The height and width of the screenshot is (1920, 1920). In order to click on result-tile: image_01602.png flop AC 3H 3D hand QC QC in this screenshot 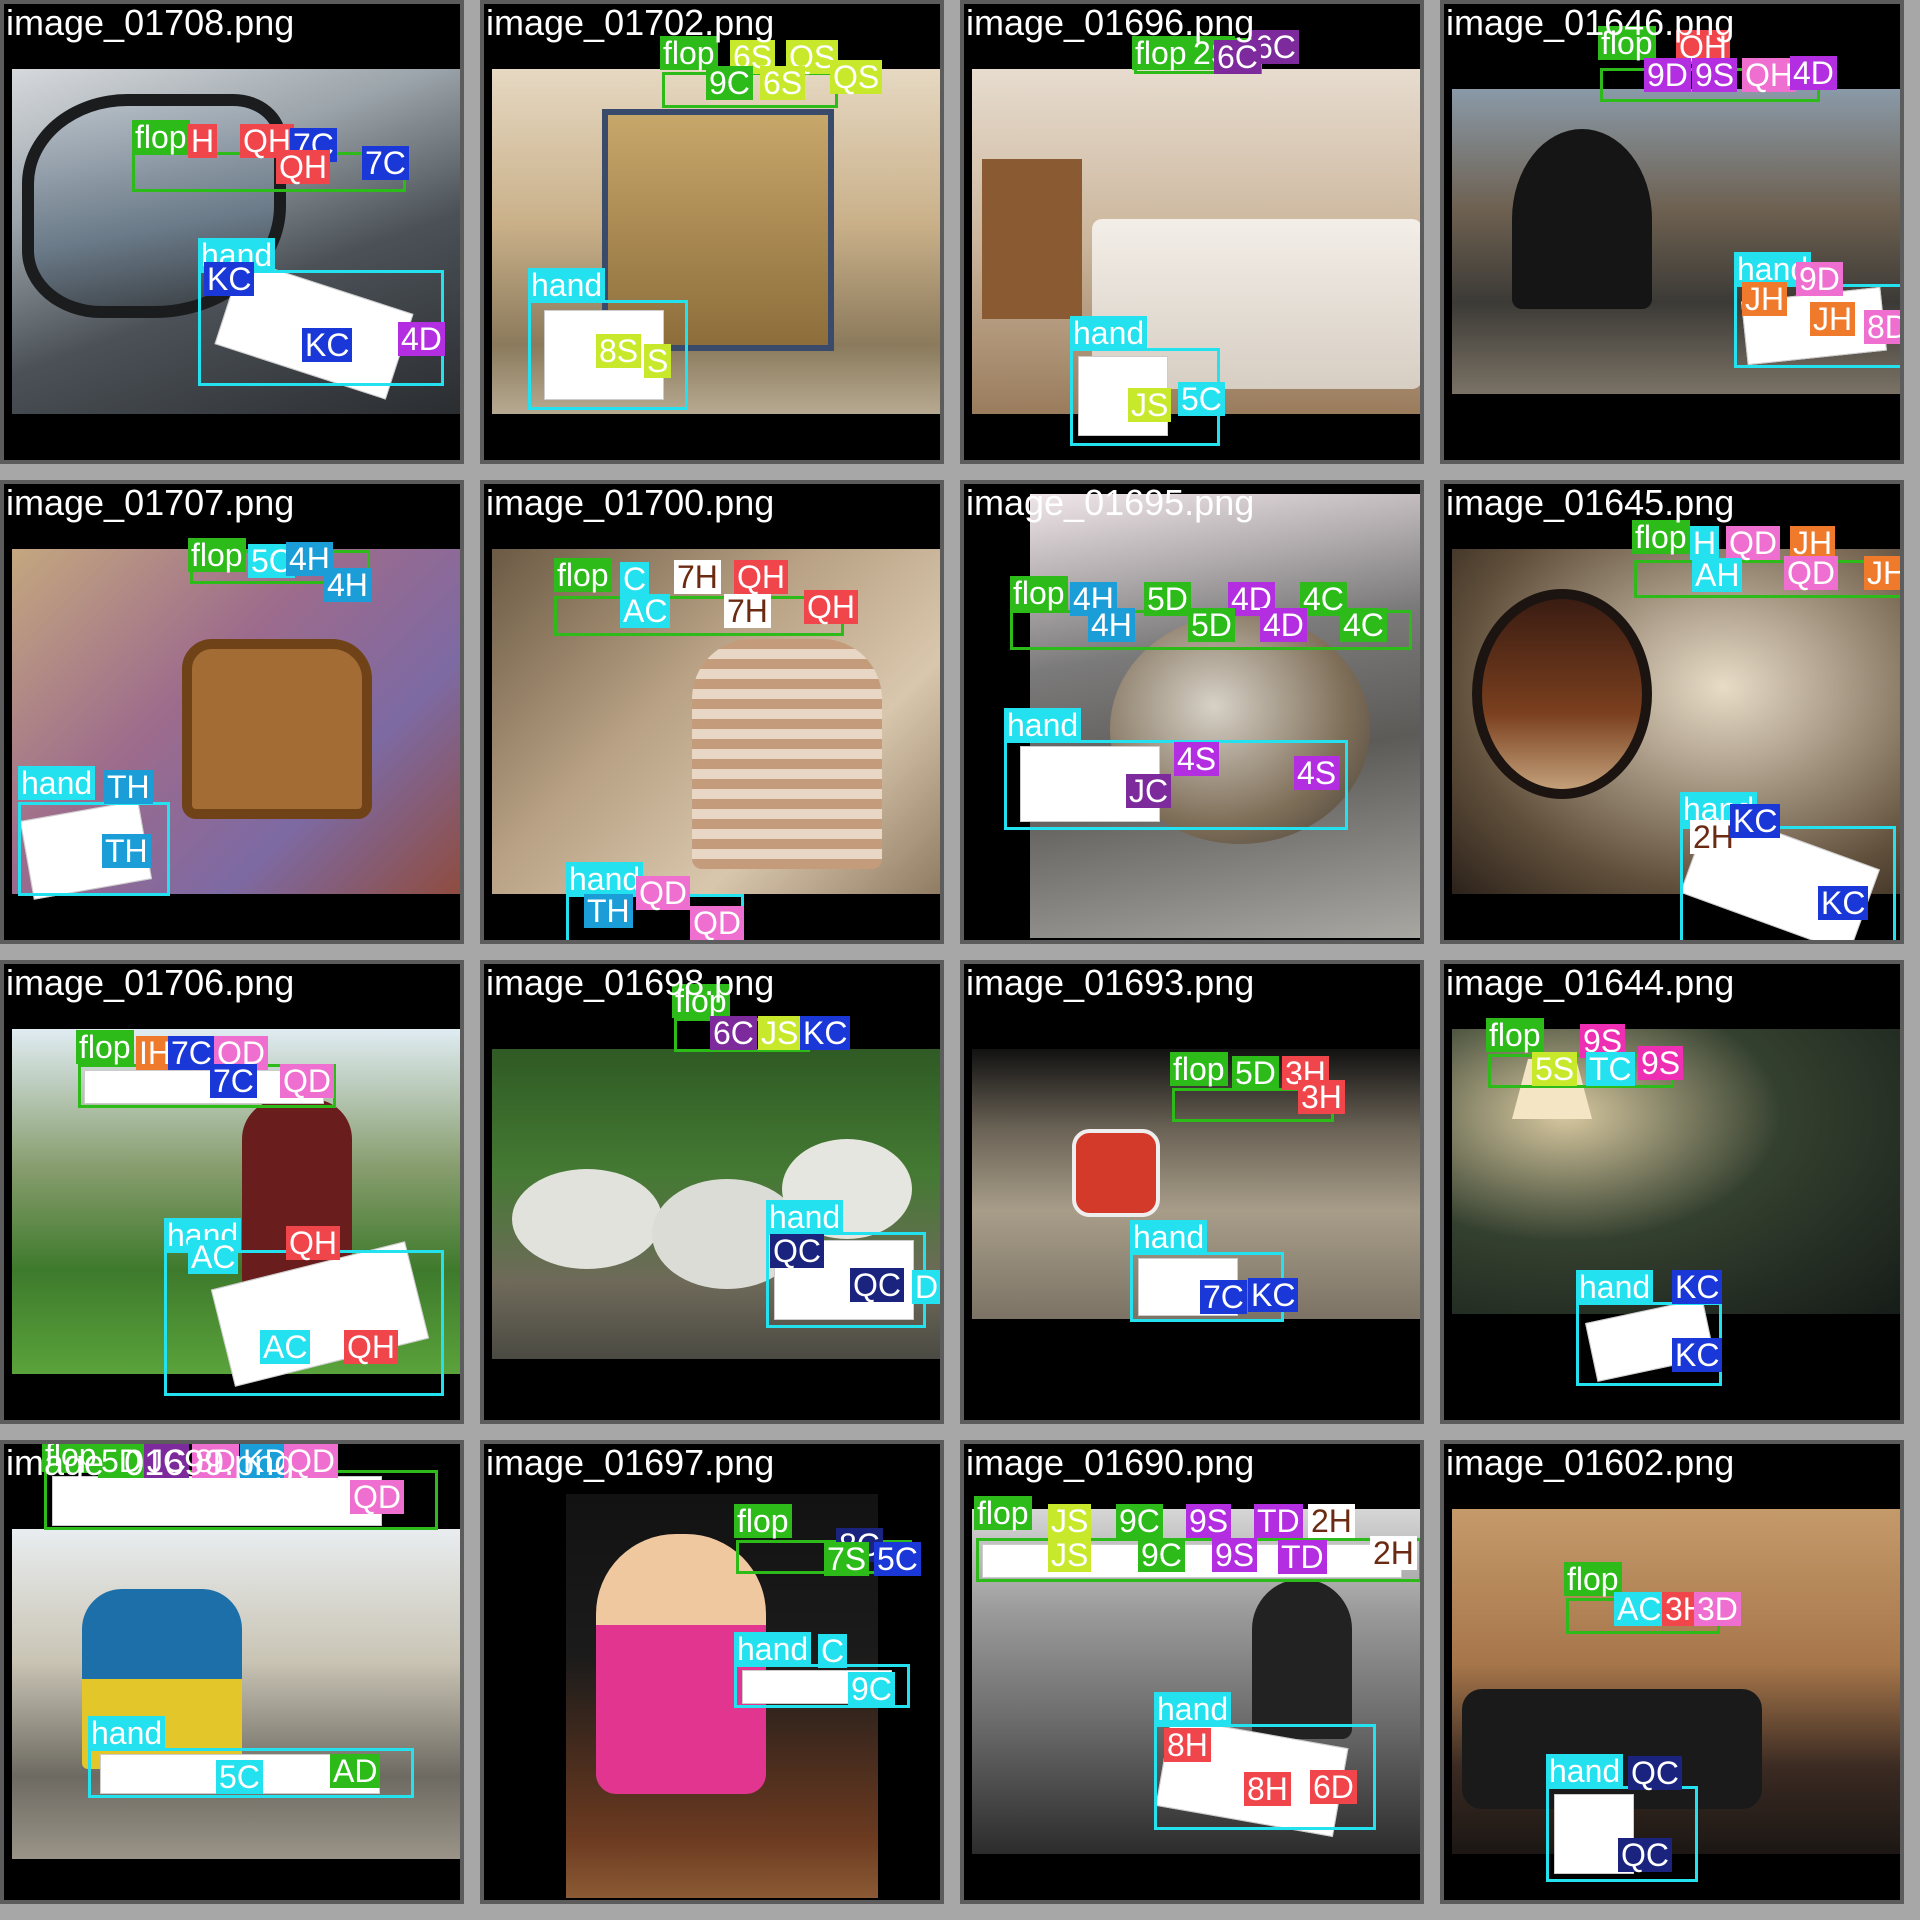, I will do `click(1672, 1672)`.